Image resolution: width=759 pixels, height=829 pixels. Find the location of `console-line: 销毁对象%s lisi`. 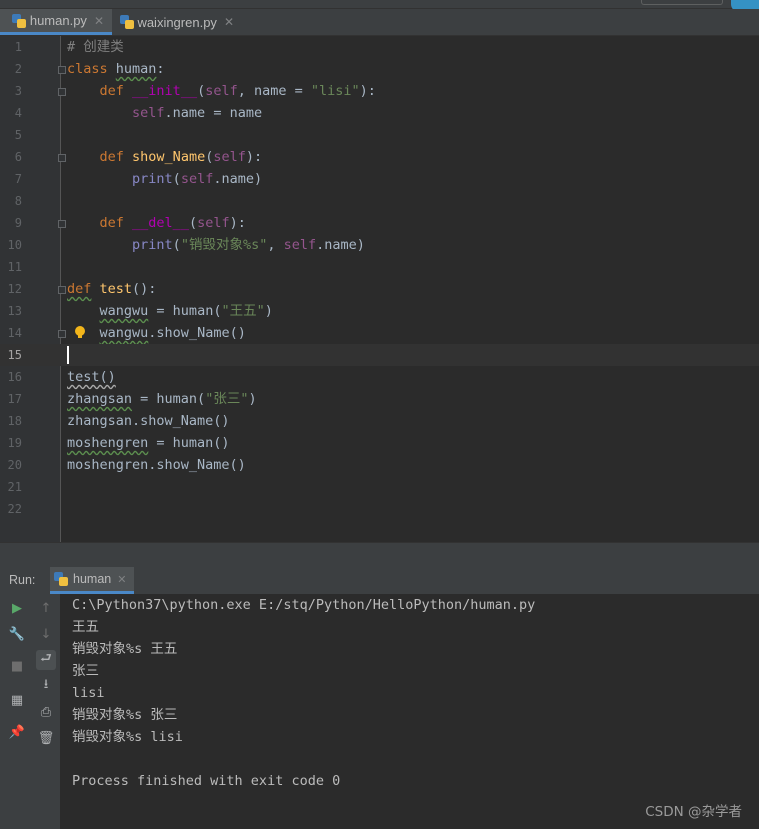

console-line: 销毁对象%s lisi is located at coordinates (127, 737).